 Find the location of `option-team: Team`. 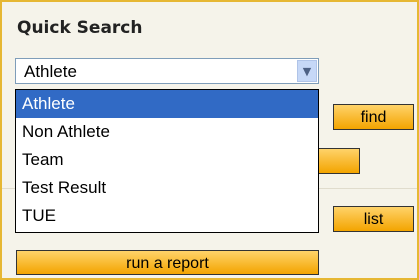

option-team: Team is located at coordinates (167, 160).